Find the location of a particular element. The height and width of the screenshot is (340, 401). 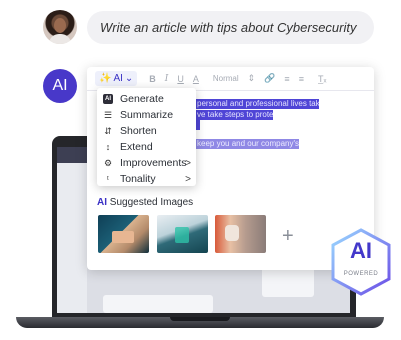

display-card is located at coordinates (158, 304).